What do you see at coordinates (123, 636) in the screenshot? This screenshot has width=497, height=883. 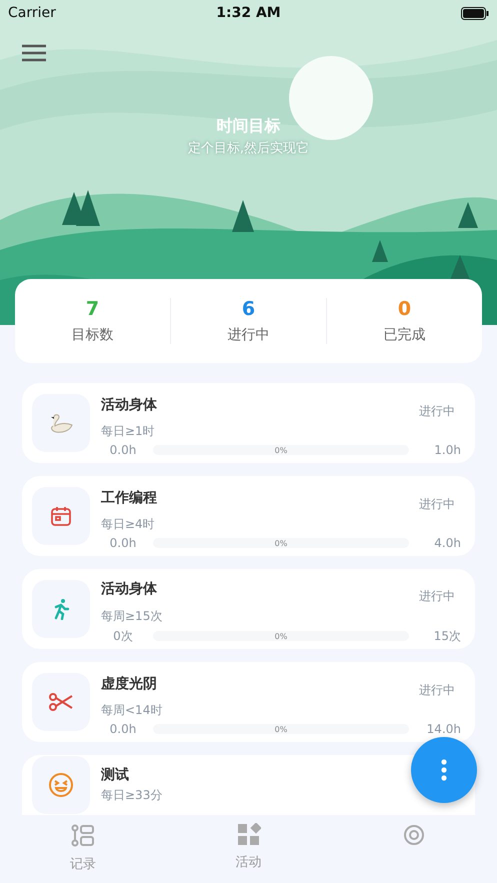 I see `current-amount: 0次` at bounding box center [123, 636].